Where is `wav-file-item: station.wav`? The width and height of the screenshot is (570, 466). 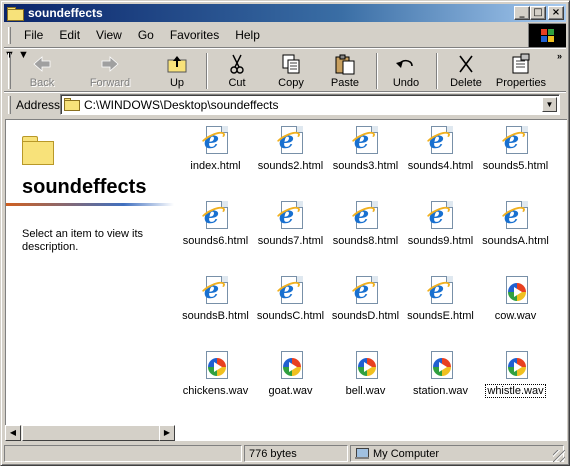 wav-file-item: station.wav is located at coordinates (440, 373).